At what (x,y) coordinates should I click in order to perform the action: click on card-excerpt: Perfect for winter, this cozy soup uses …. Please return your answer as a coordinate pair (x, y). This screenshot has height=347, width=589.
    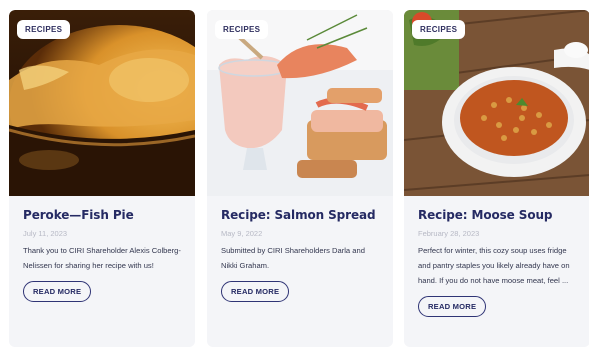
    Looking at the image, I should click on (494, 265).